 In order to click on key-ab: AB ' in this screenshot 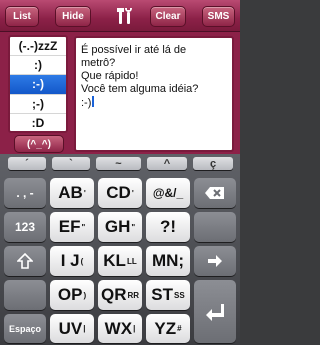, I will do `click(72, 193)`.